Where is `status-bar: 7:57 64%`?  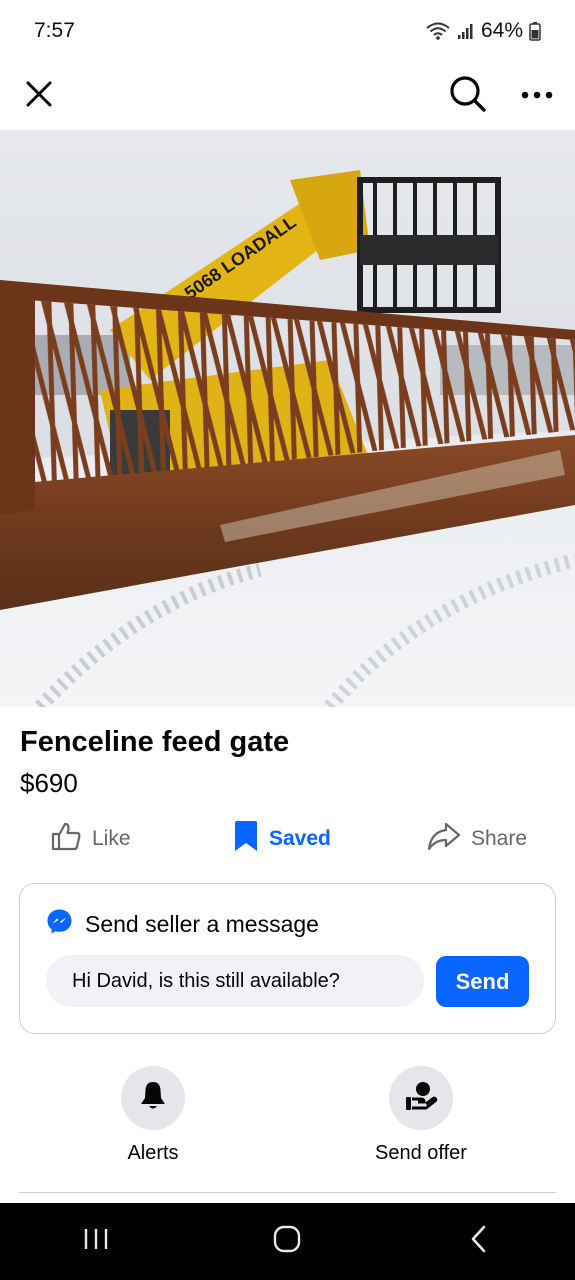 status-bar: 7:57 64% is located at coordinates (287, 31).